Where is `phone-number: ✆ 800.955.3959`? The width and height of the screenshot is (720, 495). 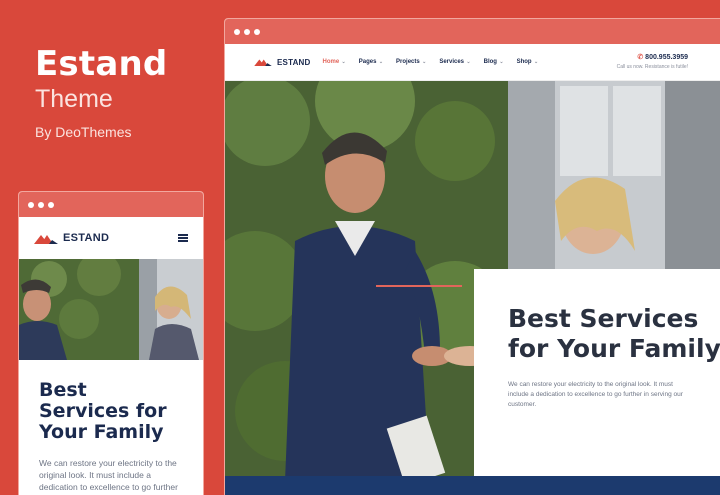
phone-number: ✆ 800.955.3959 is located at coordinates (652, 57).